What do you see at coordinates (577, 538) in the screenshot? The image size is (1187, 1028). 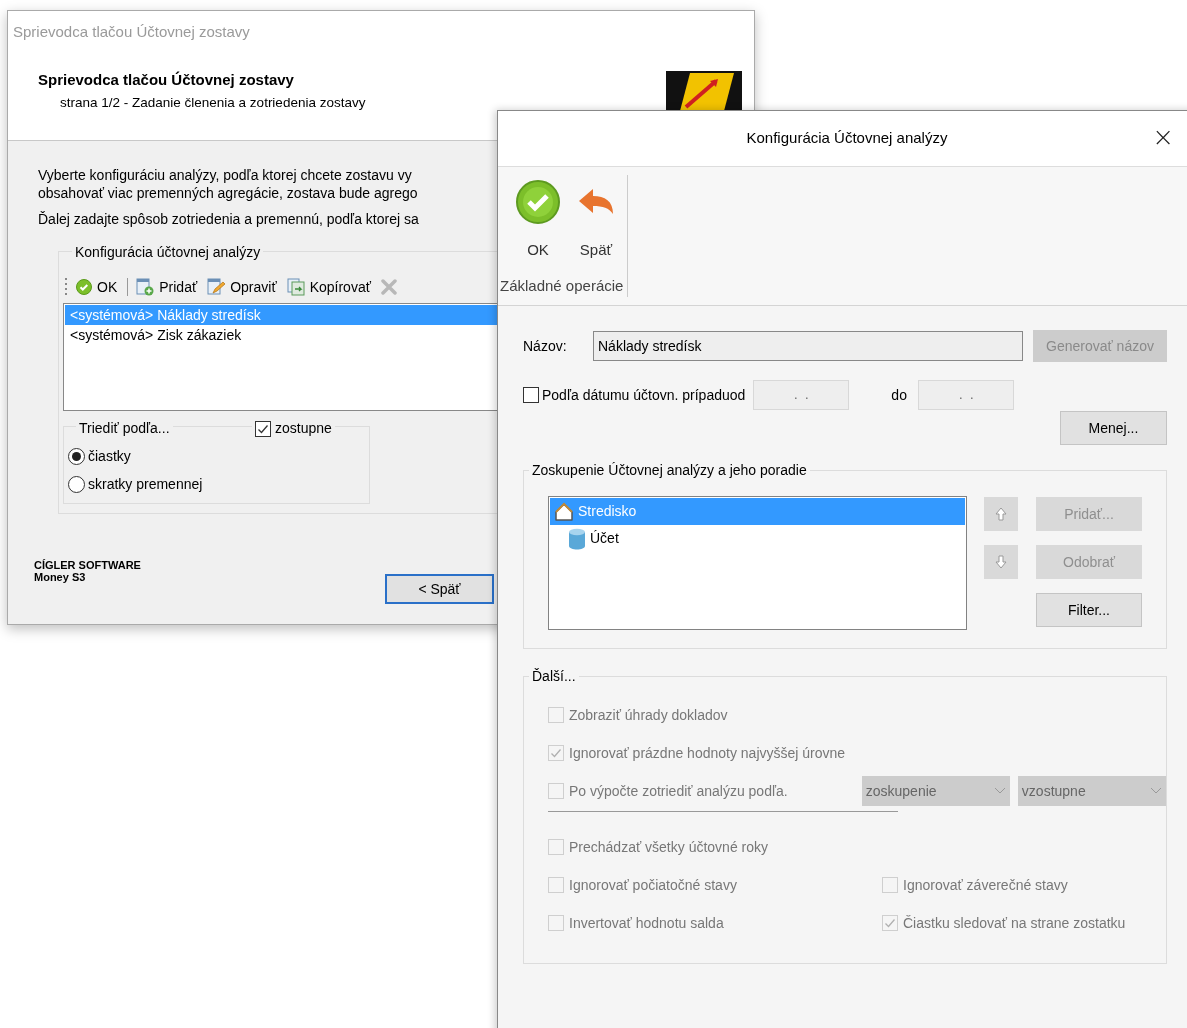 I see `cylinder-icon` at bounding box center [577, 538].